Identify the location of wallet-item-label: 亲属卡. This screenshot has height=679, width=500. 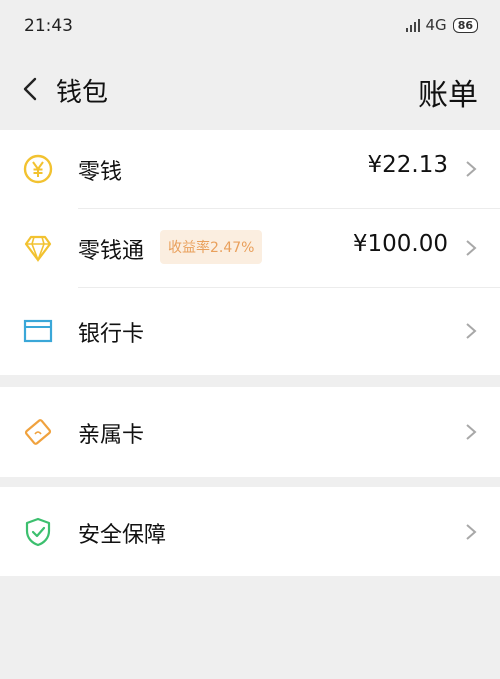
(111, 435).